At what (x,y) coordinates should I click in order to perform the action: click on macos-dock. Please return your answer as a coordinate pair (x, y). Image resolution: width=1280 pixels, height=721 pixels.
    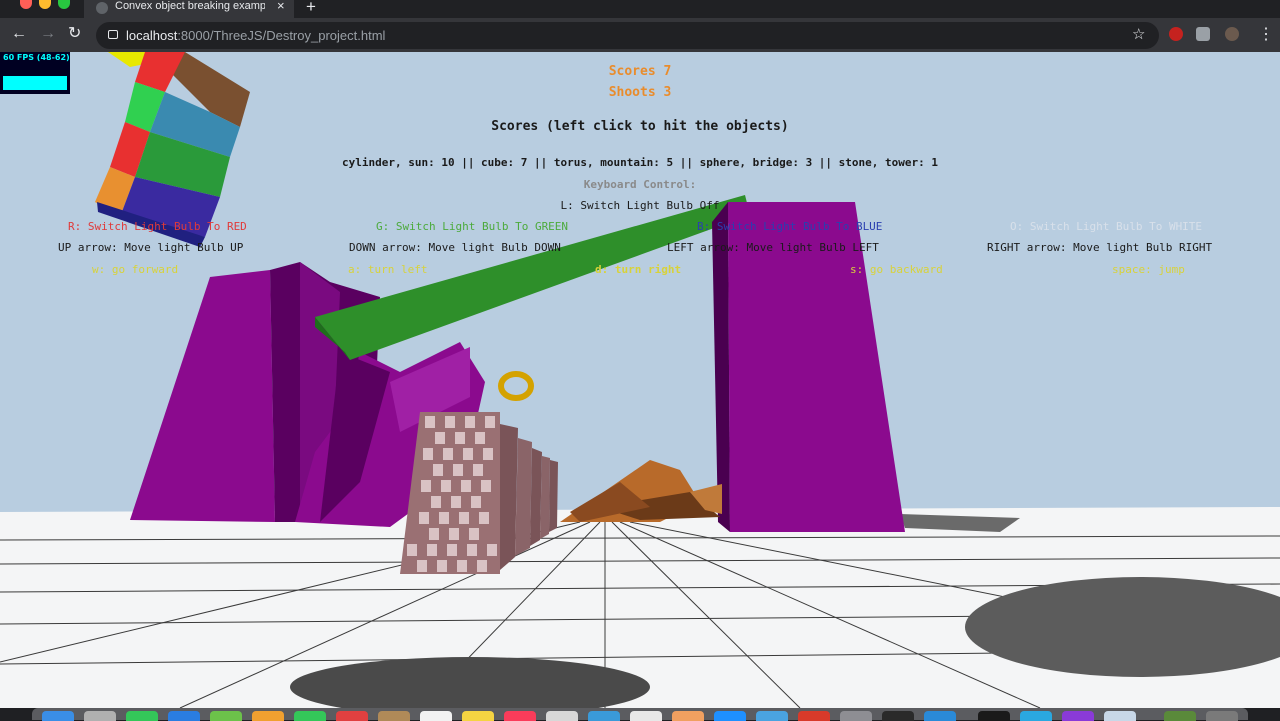
    Looking at the image, I should click on (640, 714).